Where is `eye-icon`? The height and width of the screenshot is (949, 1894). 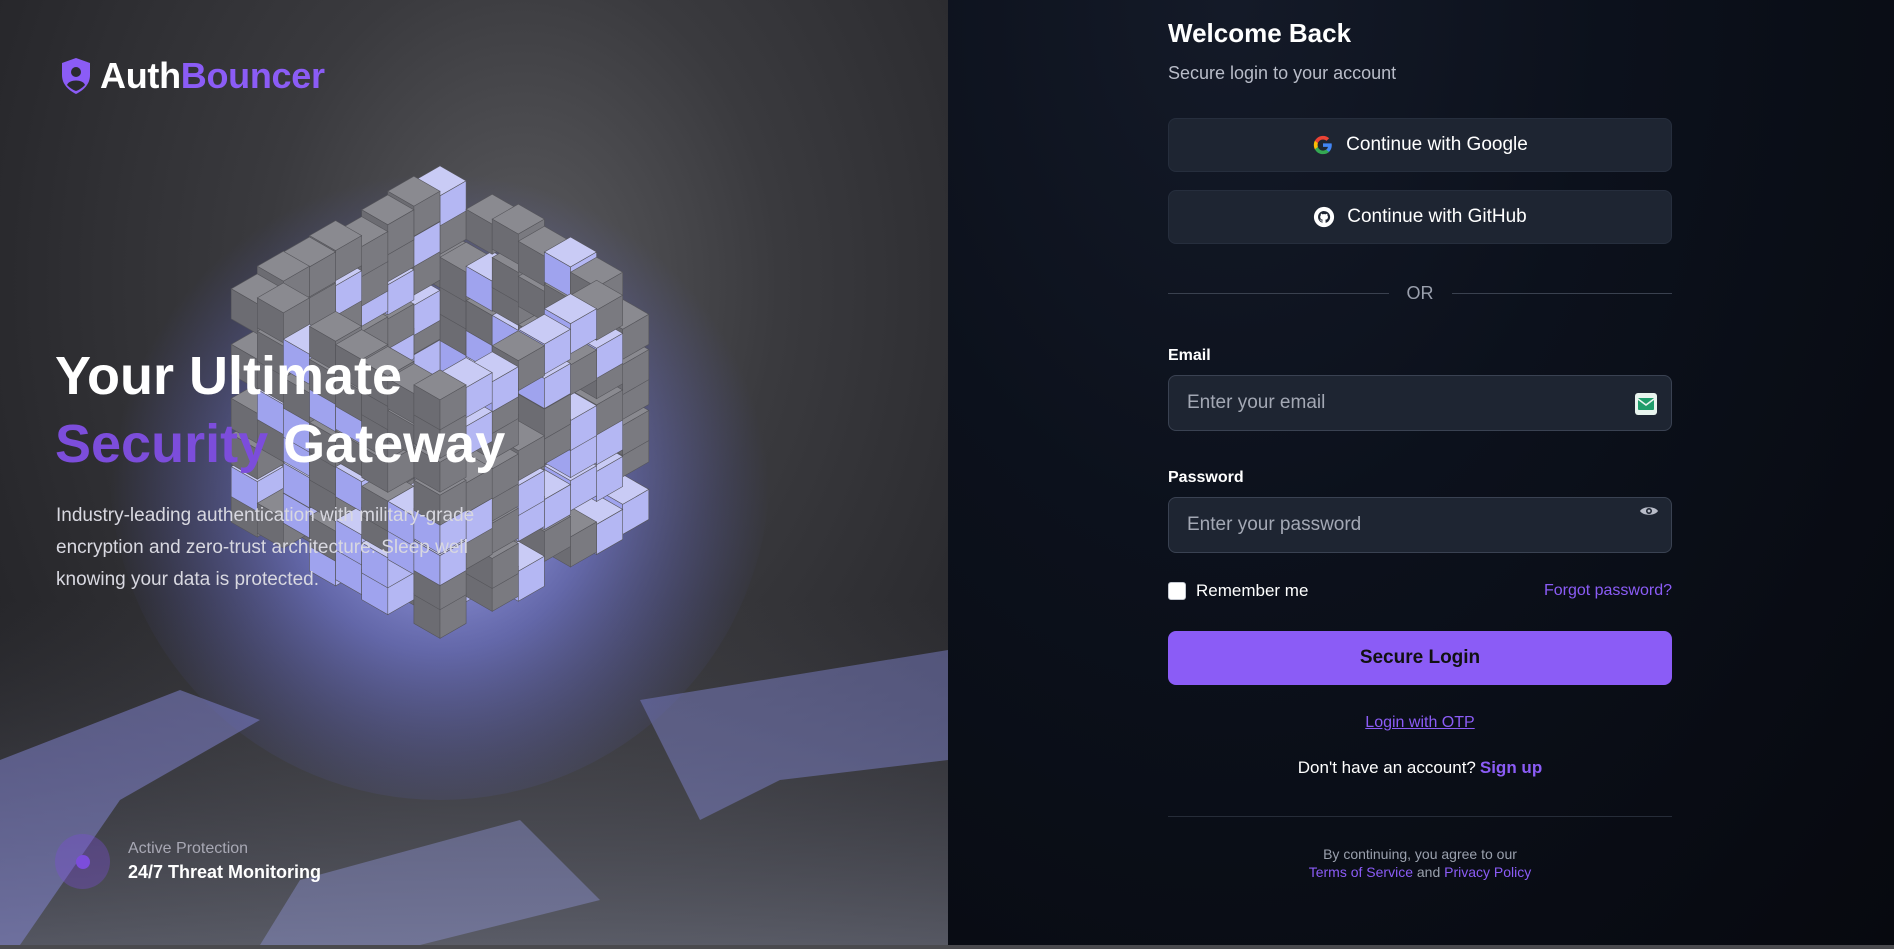 eye-icon is located at coordinates (1649, 511).